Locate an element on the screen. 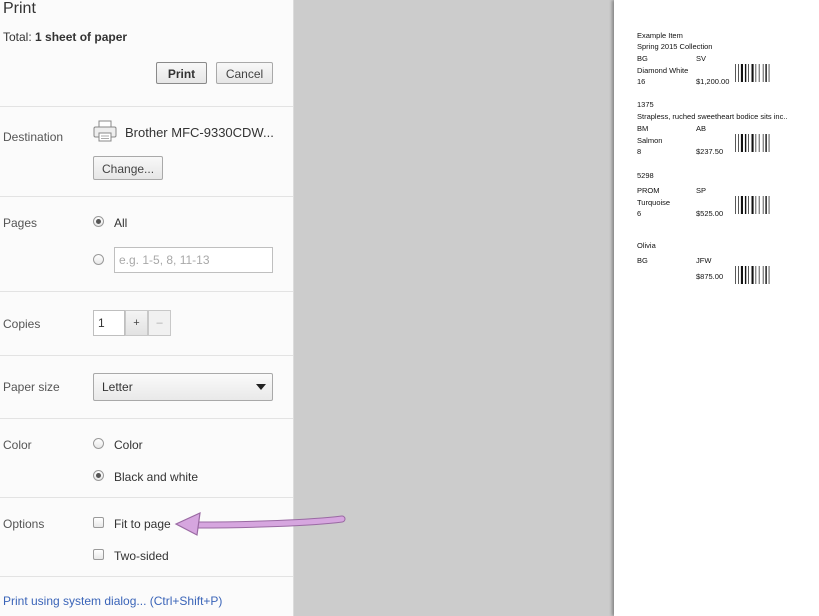 This screenshot has width=819, height=616. preview-text: Diamond White is located at coordinates (663, 70).